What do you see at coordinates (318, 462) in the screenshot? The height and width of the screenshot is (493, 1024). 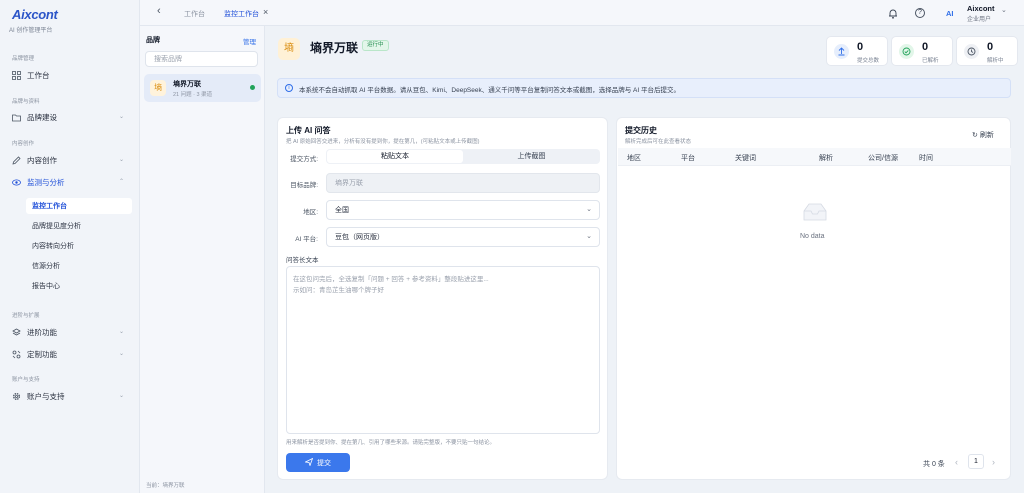 I see `submit-button: 提交` at bounding box center [318, 462].